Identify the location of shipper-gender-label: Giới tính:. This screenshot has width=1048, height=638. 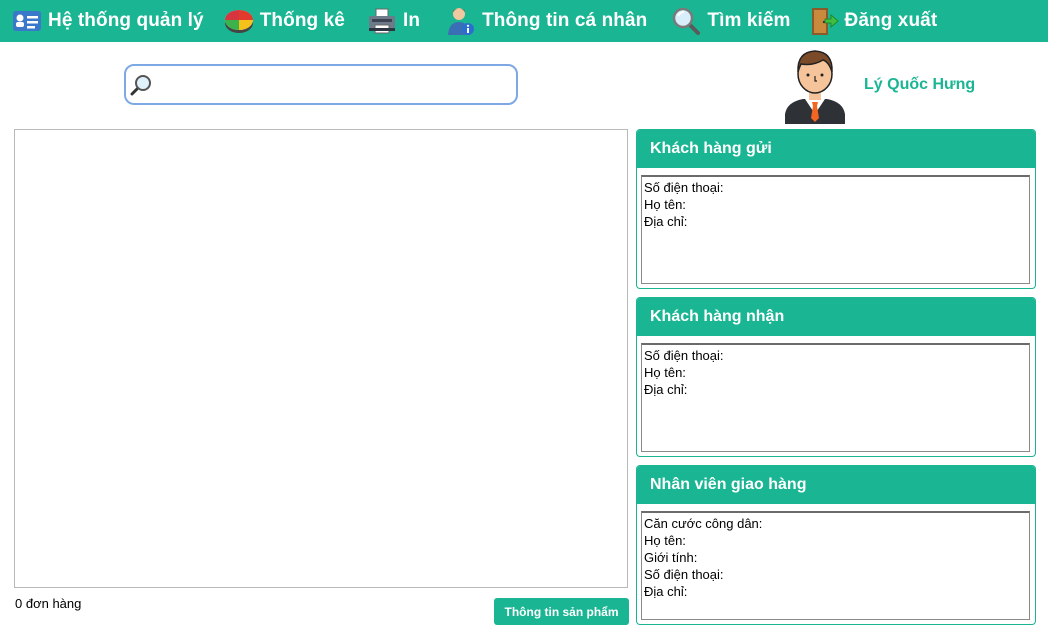
(671, 557).